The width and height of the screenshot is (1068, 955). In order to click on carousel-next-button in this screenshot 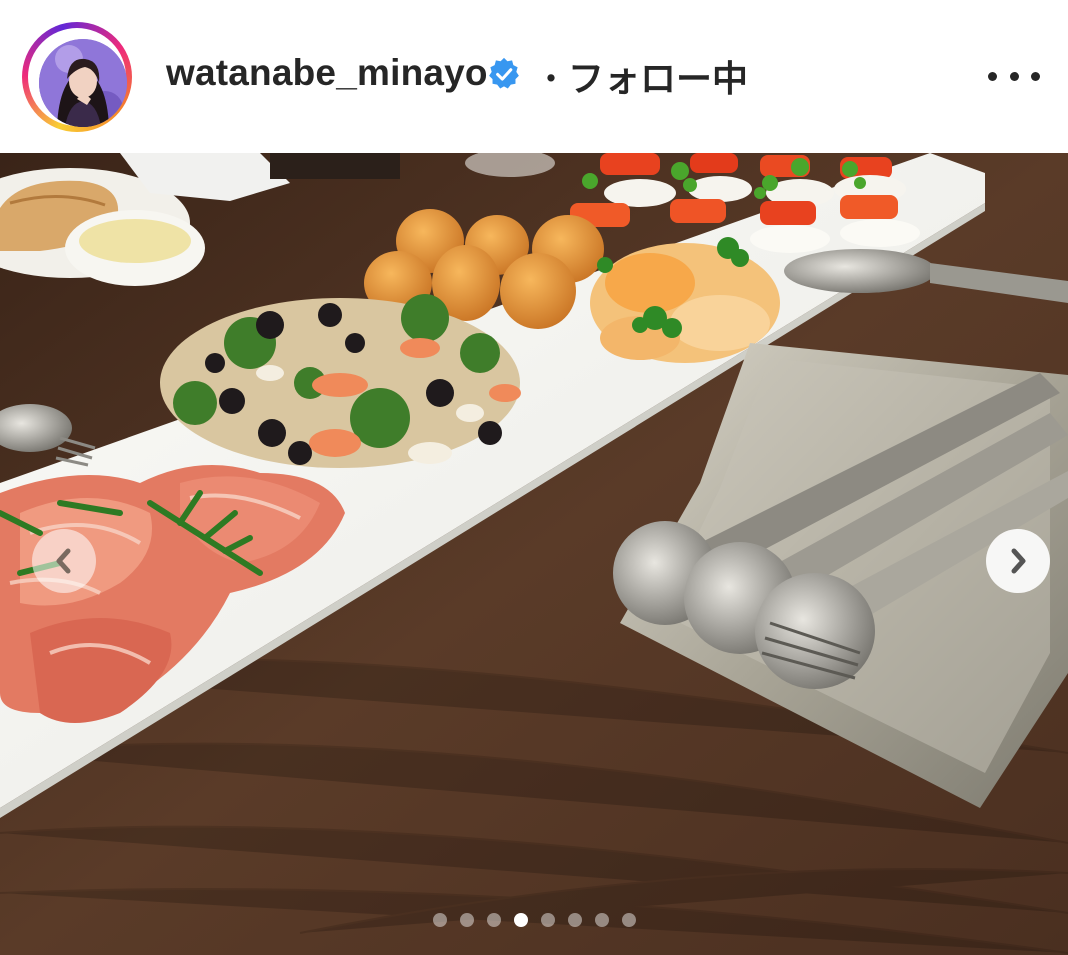, I will do `click(1018, 561)`.